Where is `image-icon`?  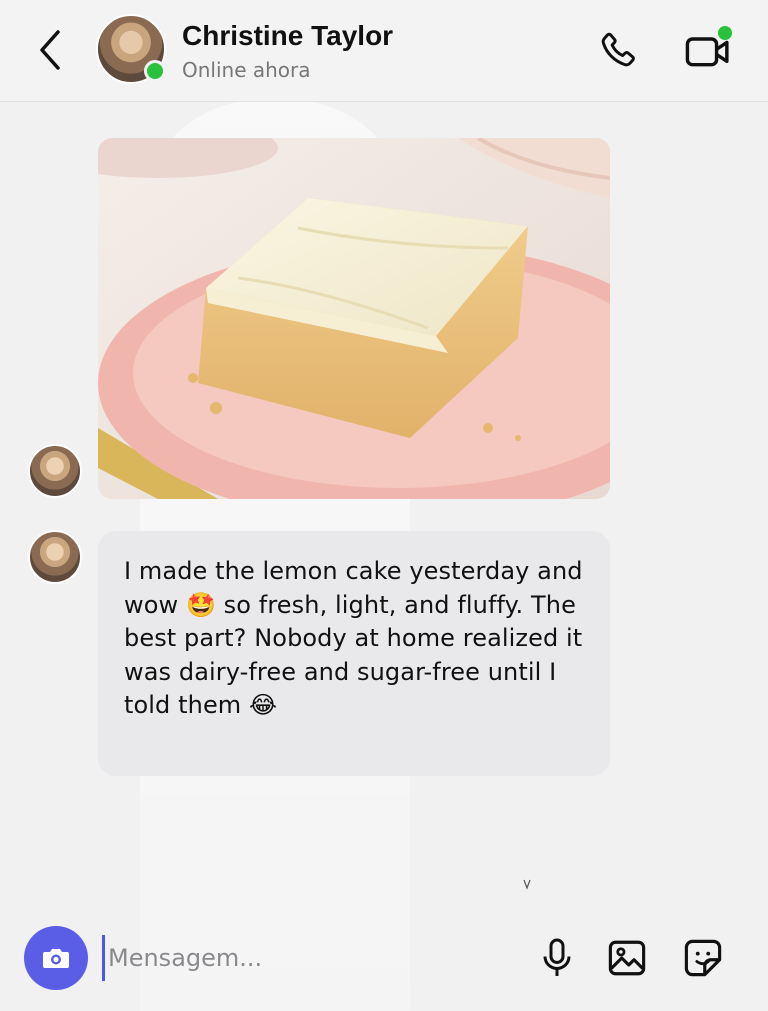
image-icon is located at coordinates (627, 958).